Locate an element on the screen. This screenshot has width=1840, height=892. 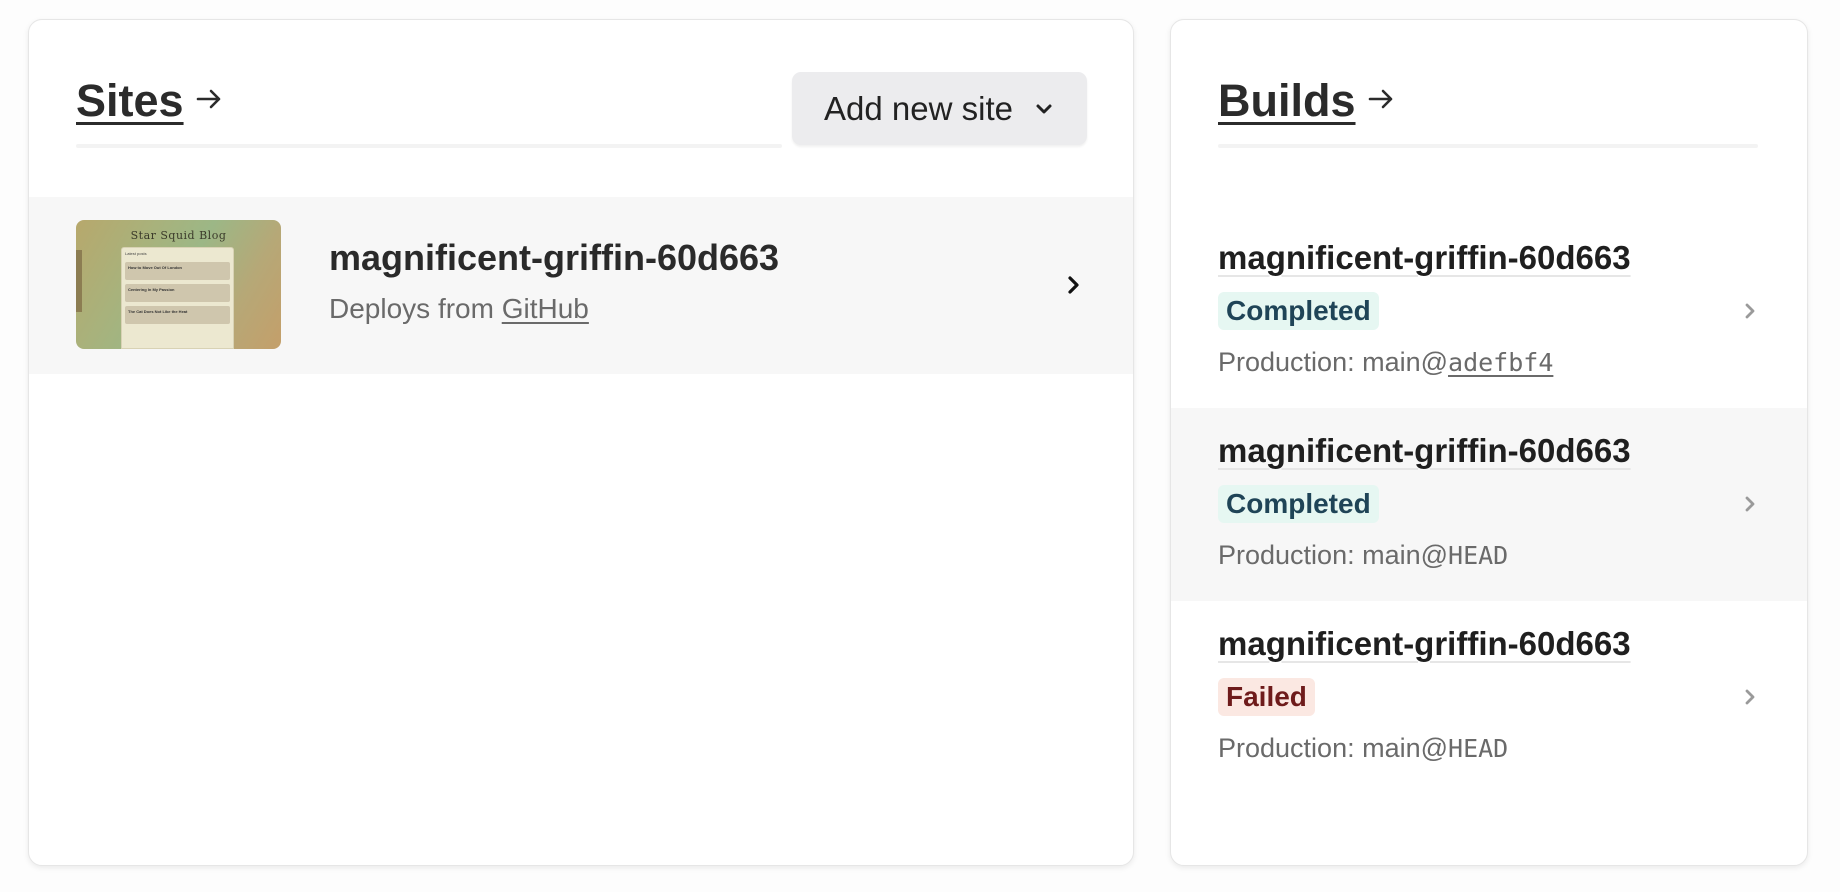
add-new-site-button: Add new site is located at coordinates (939, 108).